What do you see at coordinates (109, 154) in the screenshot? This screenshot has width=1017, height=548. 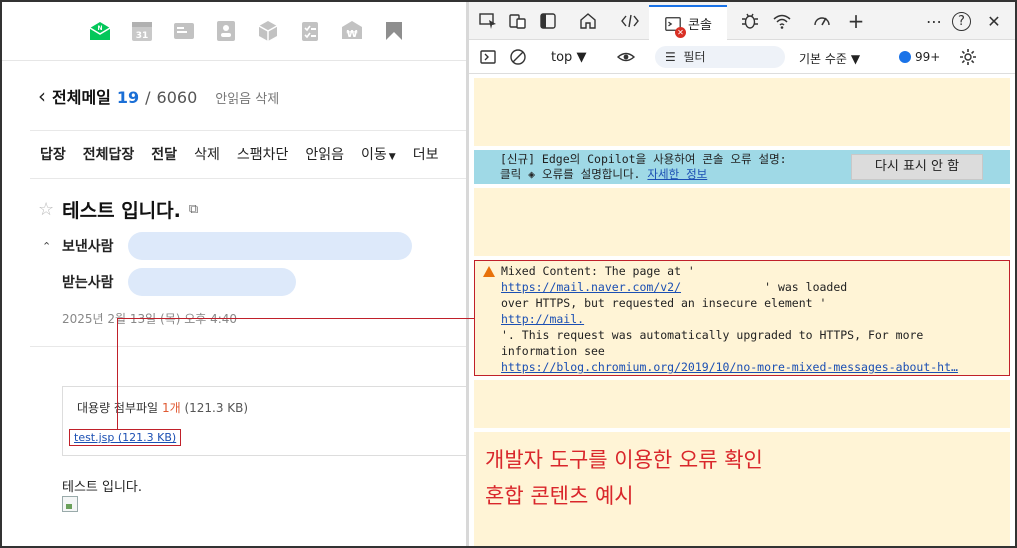 I see `reply-all-button: 전체답장` at bounding box center [109, 154].